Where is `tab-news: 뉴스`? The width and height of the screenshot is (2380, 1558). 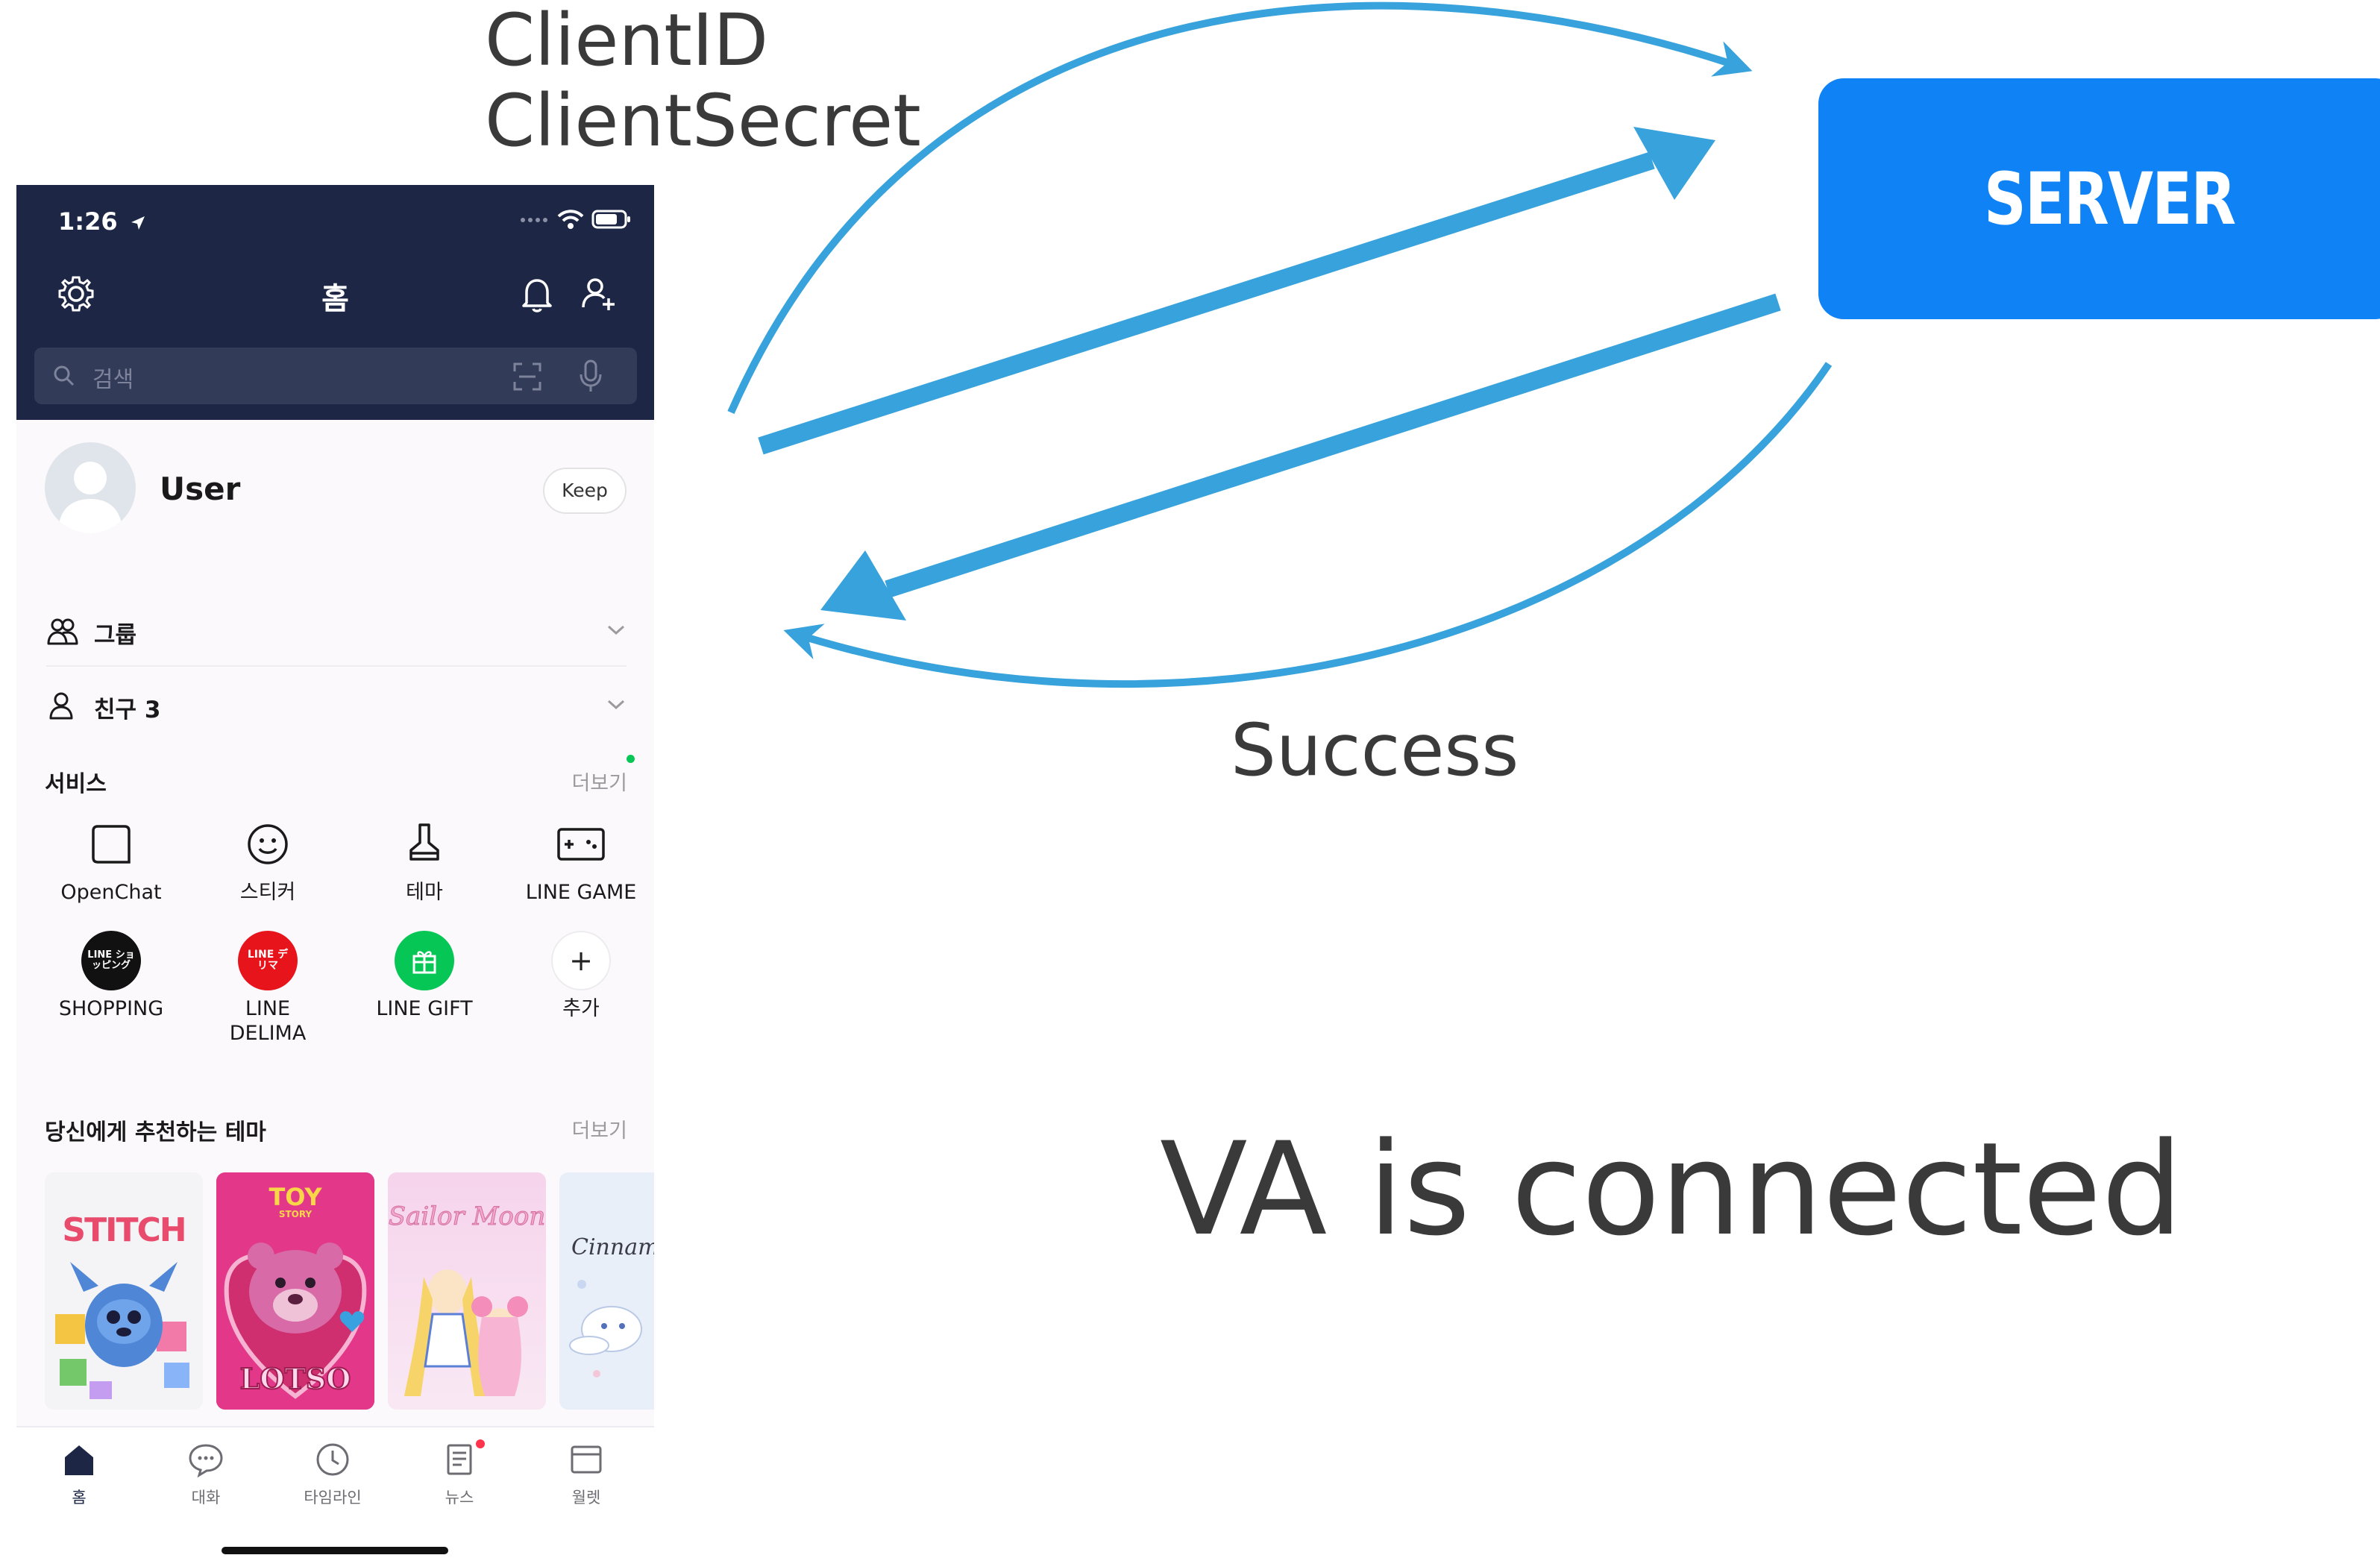
tab-news: 뉴스 is located at coordinates (459, 1473).